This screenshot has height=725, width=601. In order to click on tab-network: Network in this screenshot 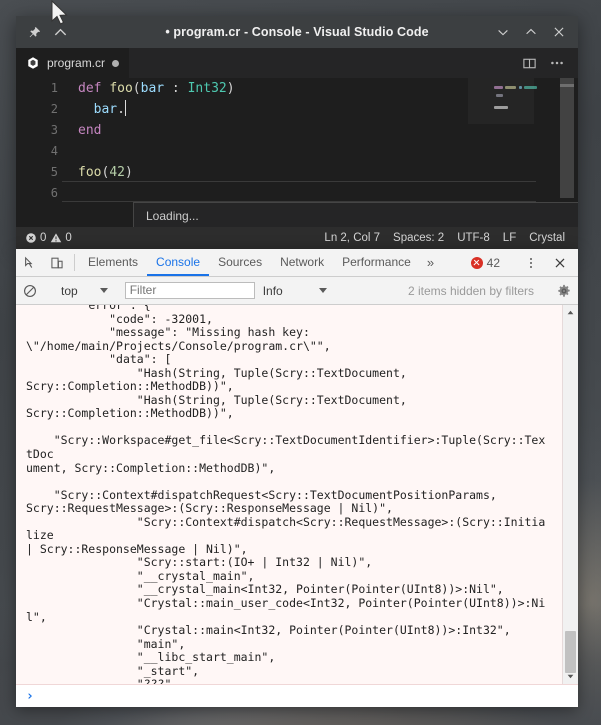, I will do `click(302, 262)`.